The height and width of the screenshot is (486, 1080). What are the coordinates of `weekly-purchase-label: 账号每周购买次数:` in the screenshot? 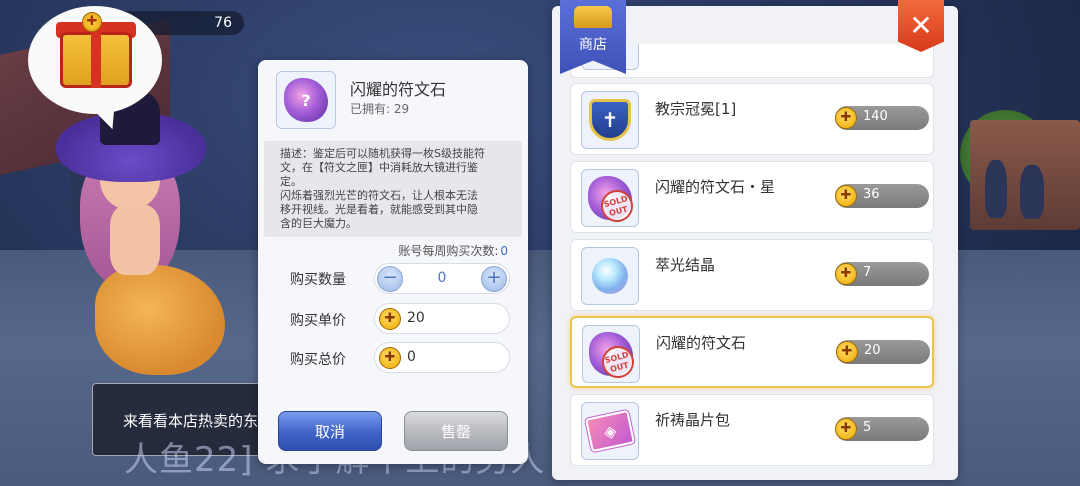 It's located at (448, 251).